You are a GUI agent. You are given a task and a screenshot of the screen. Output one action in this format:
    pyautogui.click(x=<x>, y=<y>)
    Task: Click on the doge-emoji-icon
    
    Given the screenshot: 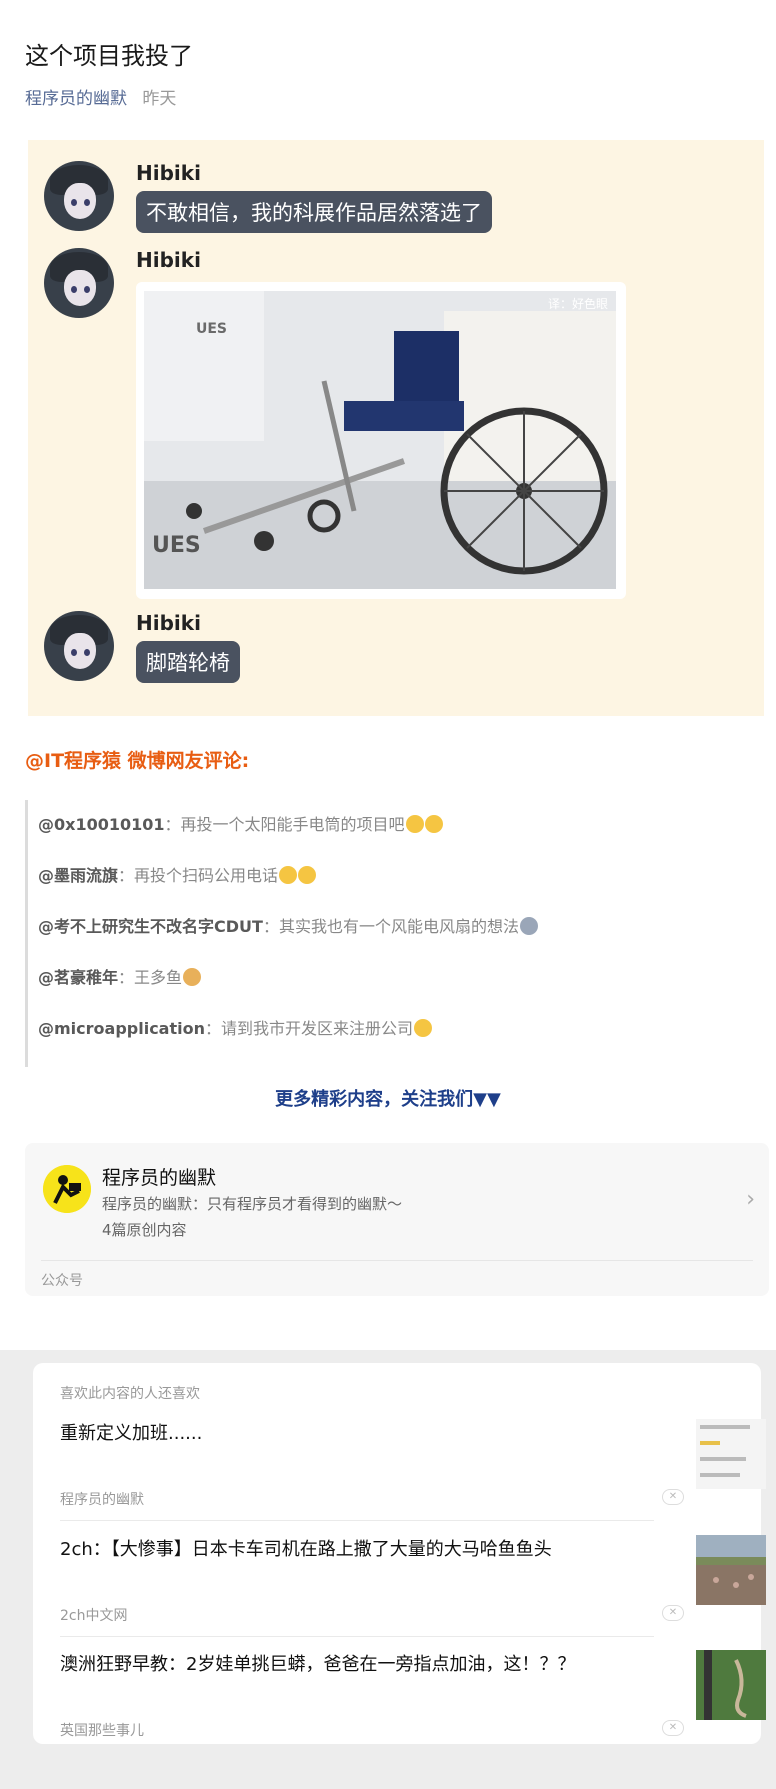 What is the action you would take?
    pyautogui.click(x=192, y=977)
    